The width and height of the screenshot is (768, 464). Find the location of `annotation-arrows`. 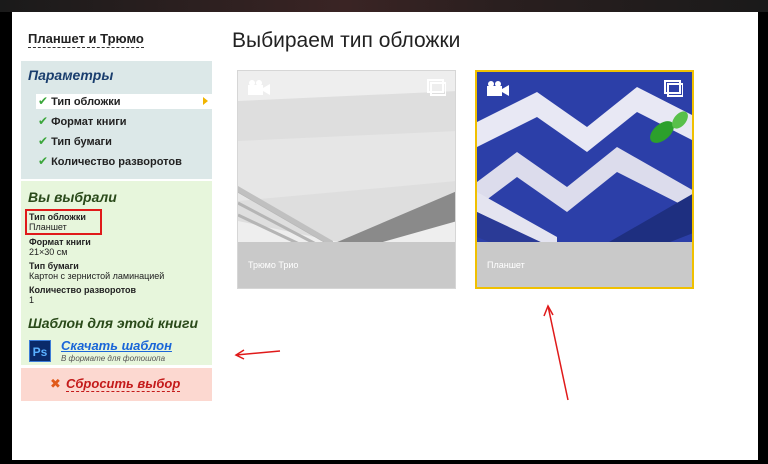

annotation-arrows is located at coordinates (401, 352).